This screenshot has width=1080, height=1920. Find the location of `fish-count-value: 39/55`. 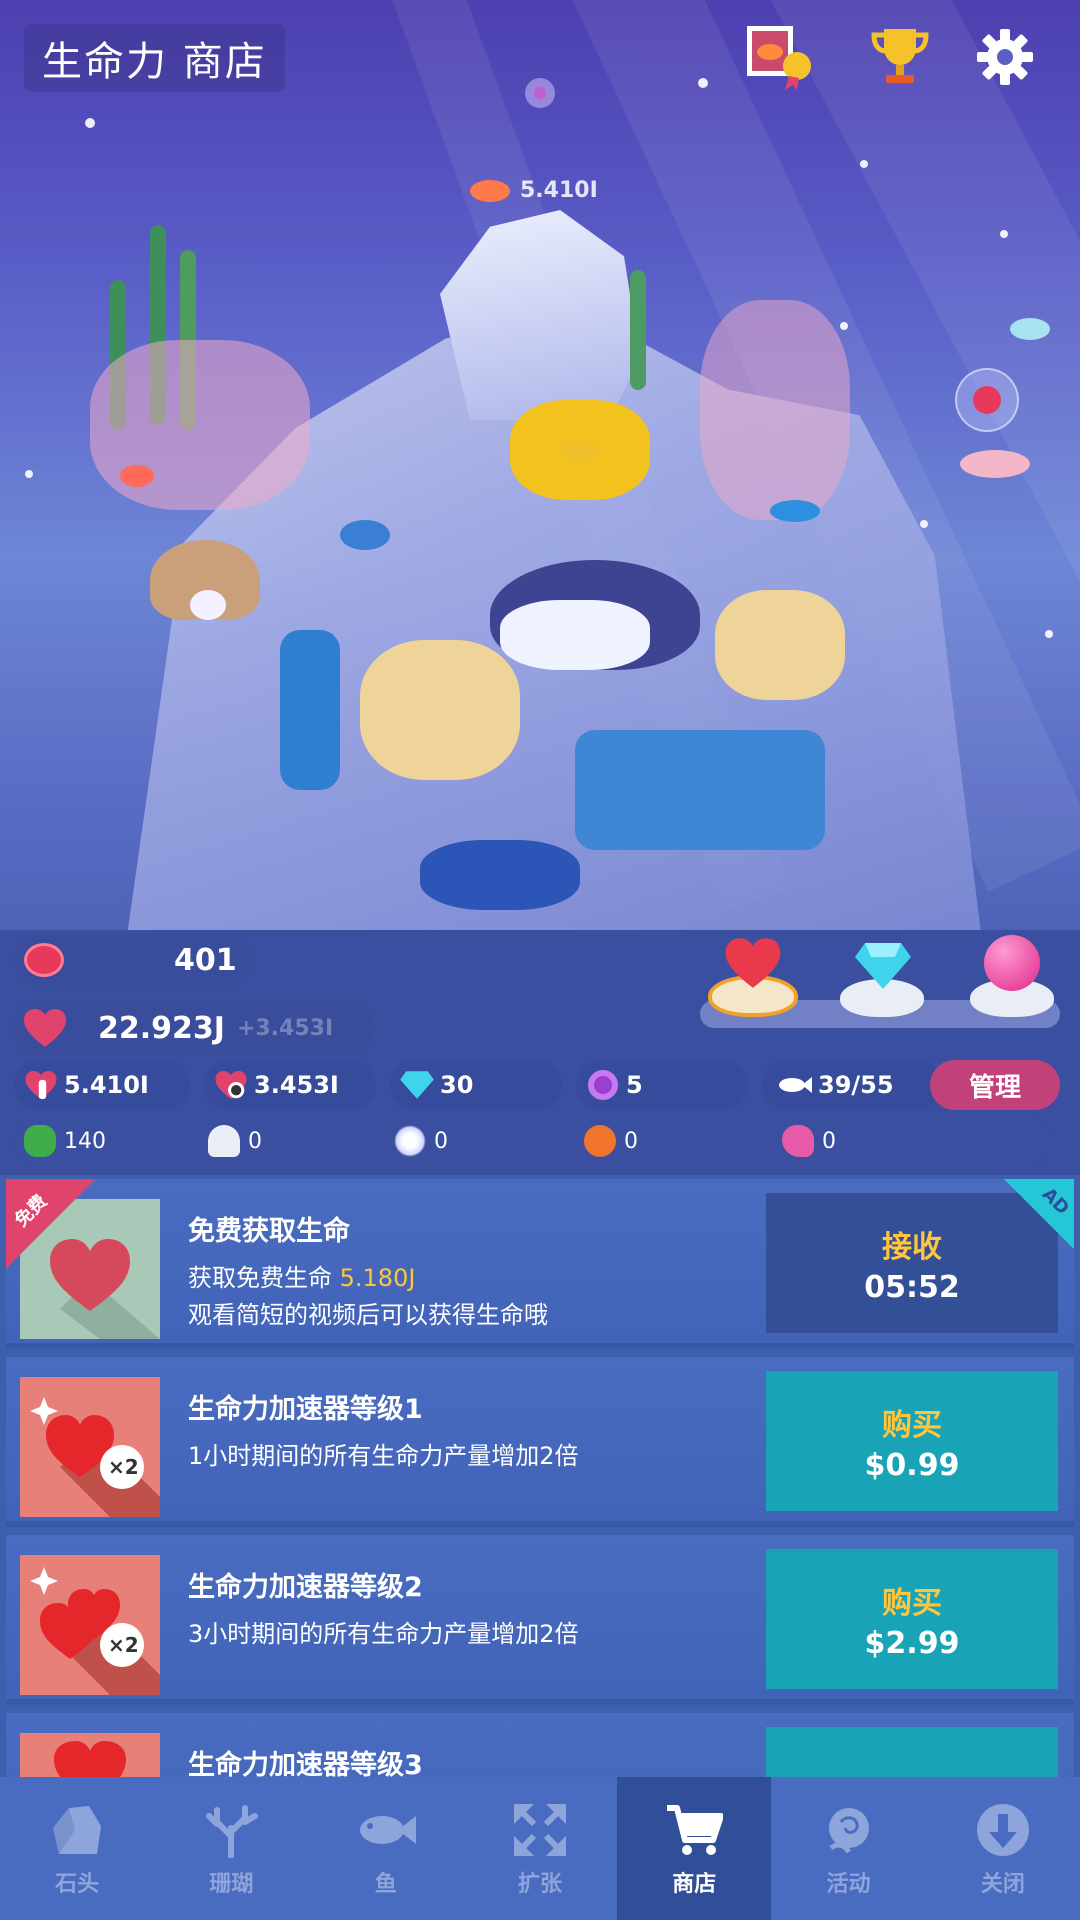

fish-count-value: 39/55 is located at coordinates (856, 1085).